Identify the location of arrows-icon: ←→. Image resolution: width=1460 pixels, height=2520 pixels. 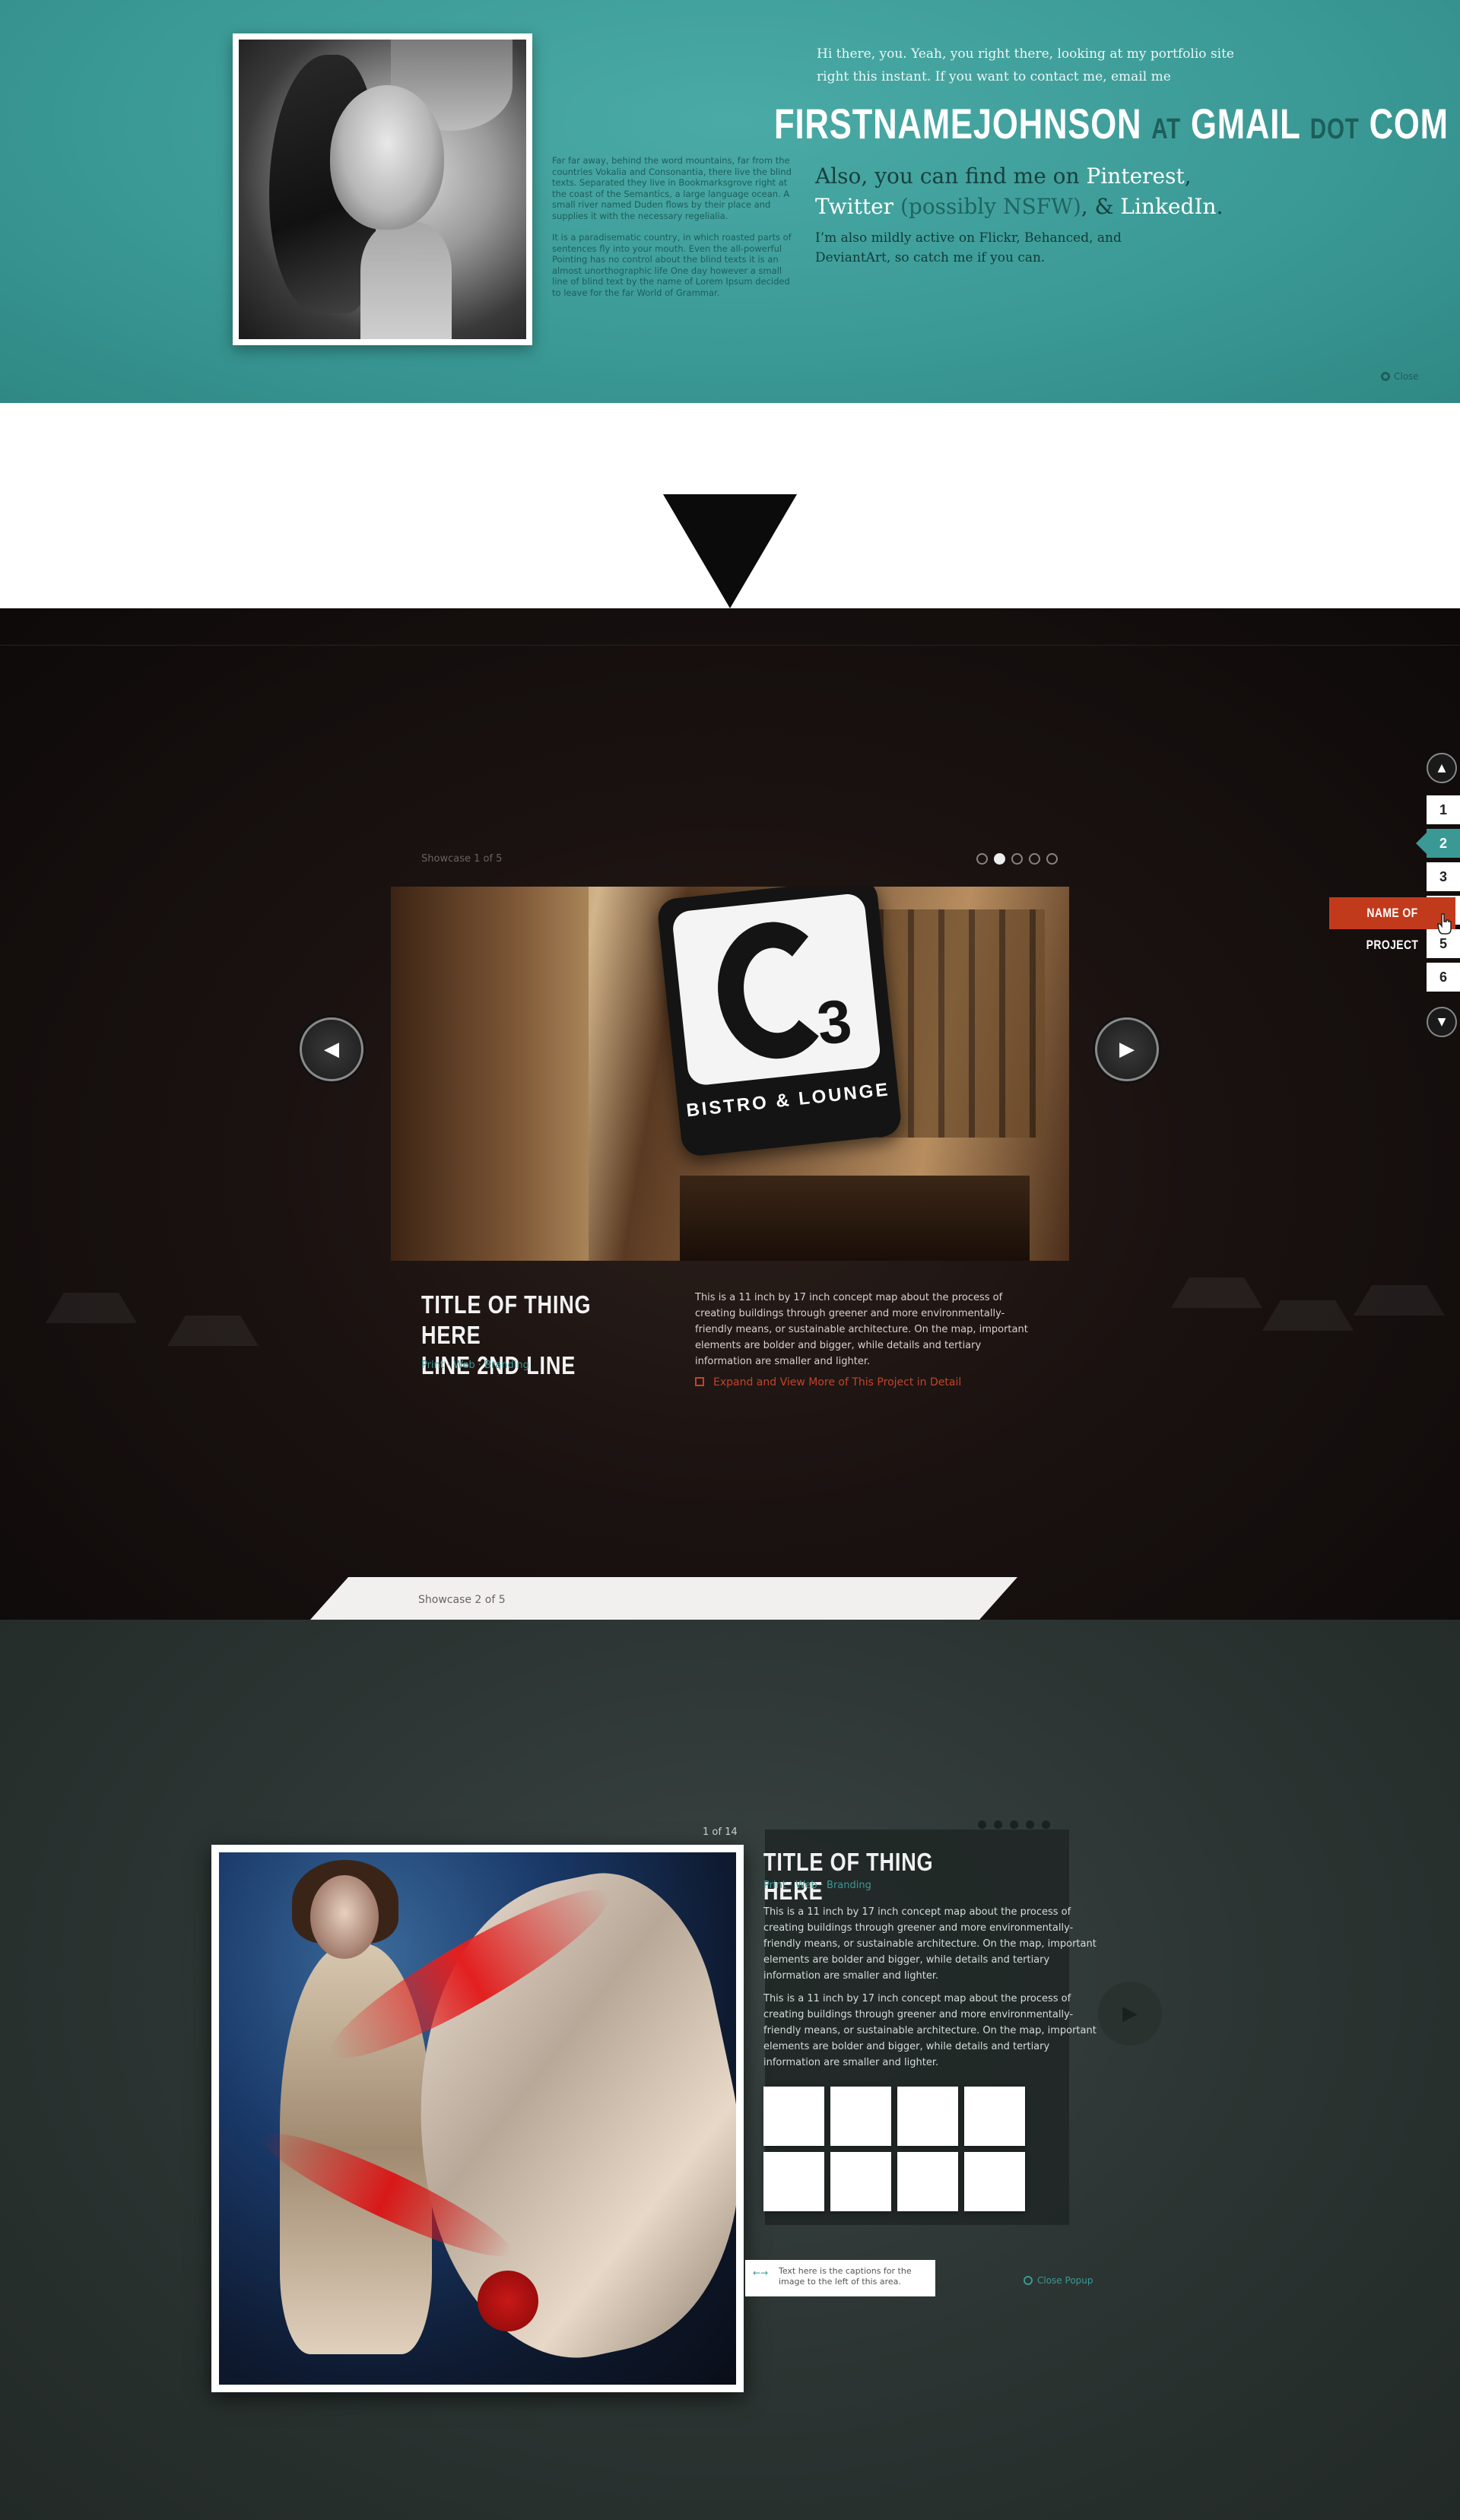
(761, 2273).